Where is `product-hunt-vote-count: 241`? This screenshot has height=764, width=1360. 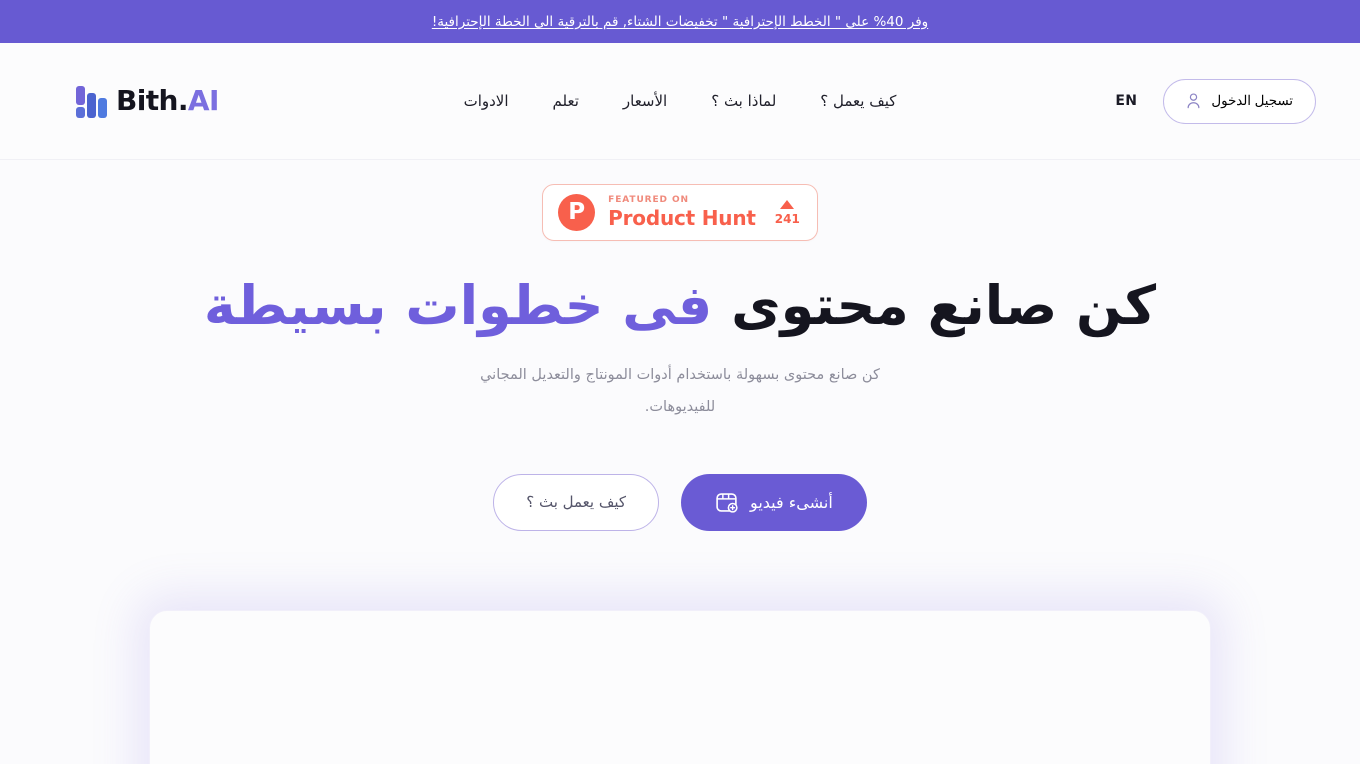
product-hunt-vote-count: 241 is located at coordinates (787, 219).